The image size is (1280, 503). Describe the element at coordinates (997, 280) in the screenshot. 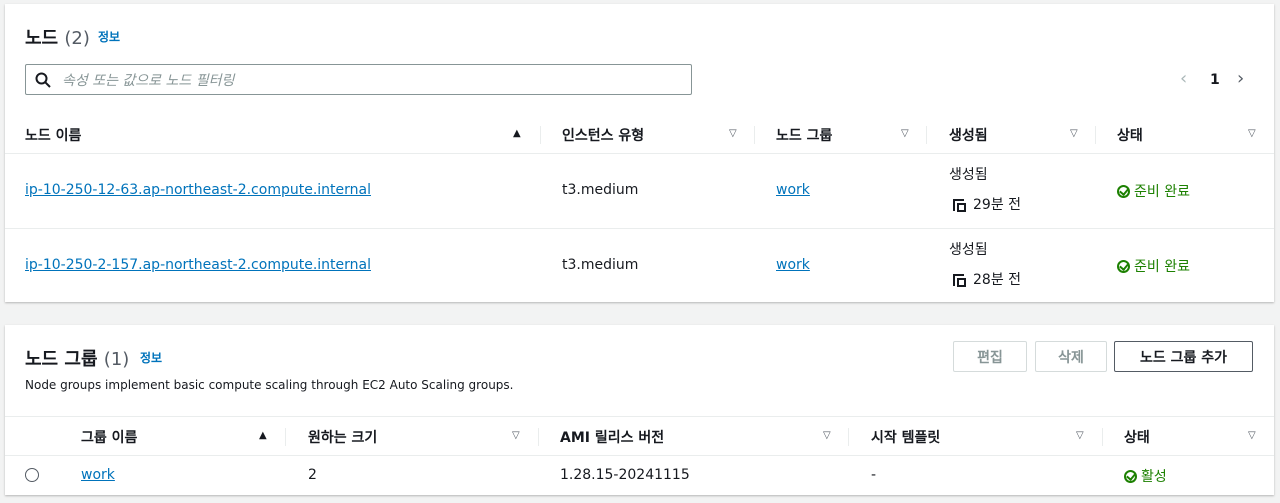

I see `created-ago-text: 28분 전` at that location.